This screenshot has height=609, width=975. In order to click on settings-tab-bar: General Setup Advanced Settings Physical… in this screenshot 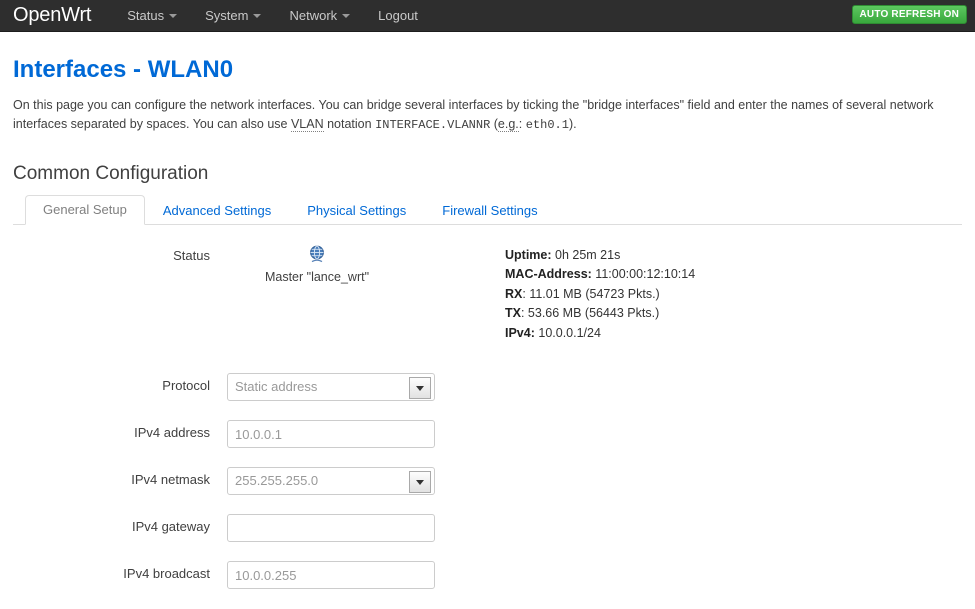, I will do `click(487, 210)`.